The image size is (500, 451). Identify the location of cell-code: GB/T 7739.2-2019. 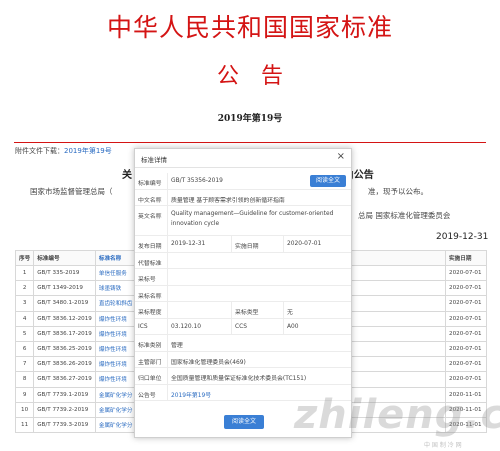
(64, 409).